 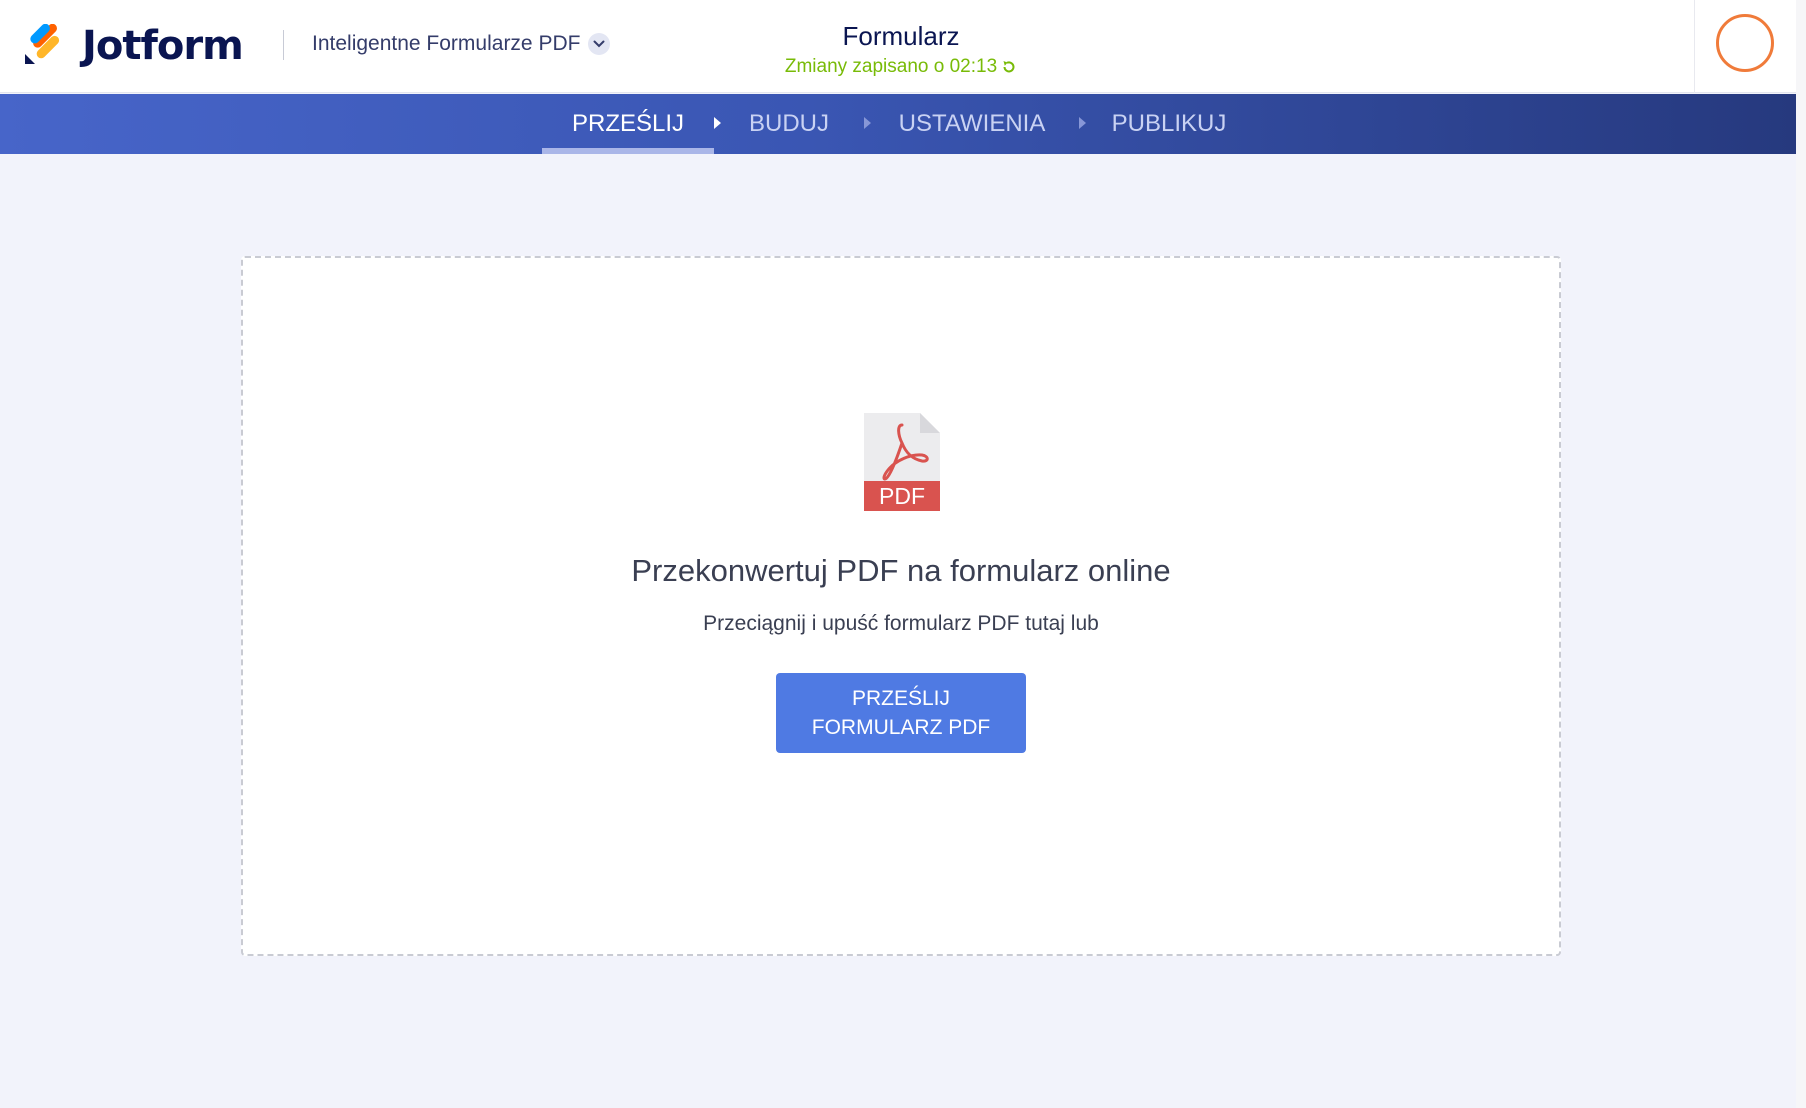 What do you see at coordinates (446, 43) in the screenshot?
I see `product-switcher-label: Inteligentne Formularze PDF` at bounding box center [446, 43].